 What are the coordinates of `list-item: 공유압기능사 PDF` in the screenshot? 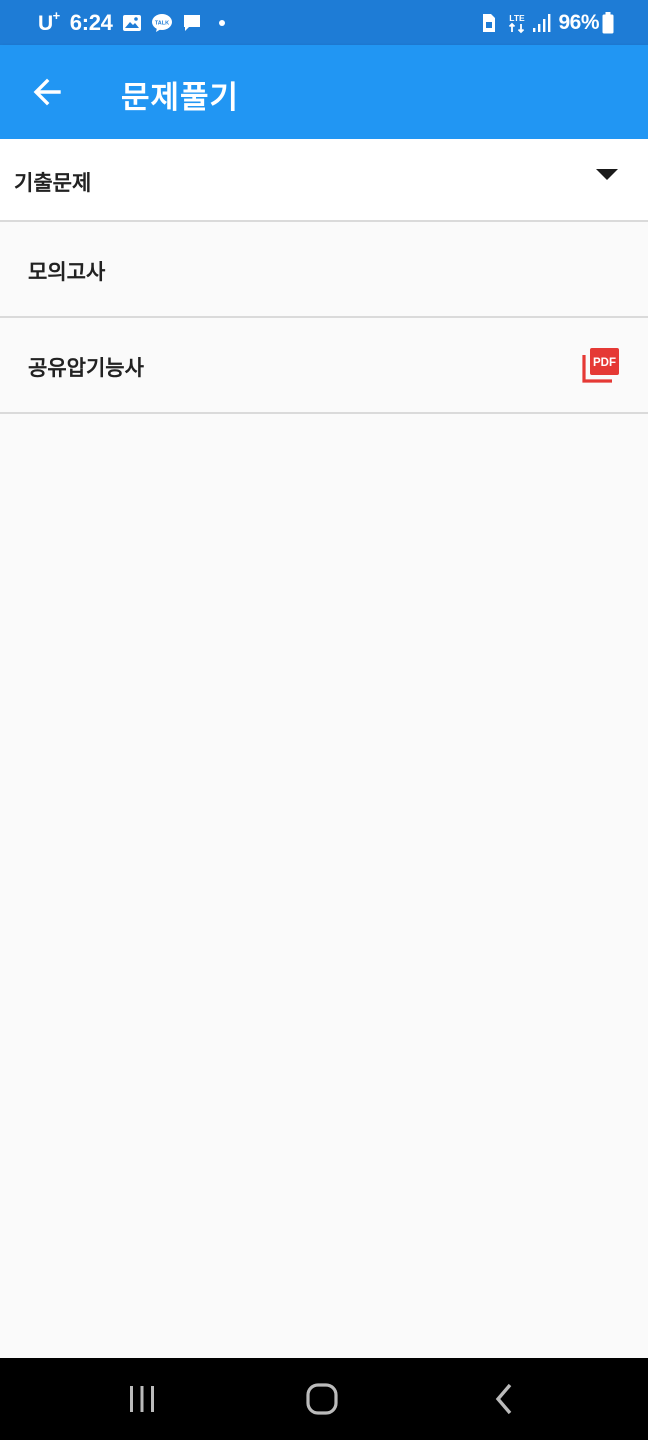 It's located at (324, 366).